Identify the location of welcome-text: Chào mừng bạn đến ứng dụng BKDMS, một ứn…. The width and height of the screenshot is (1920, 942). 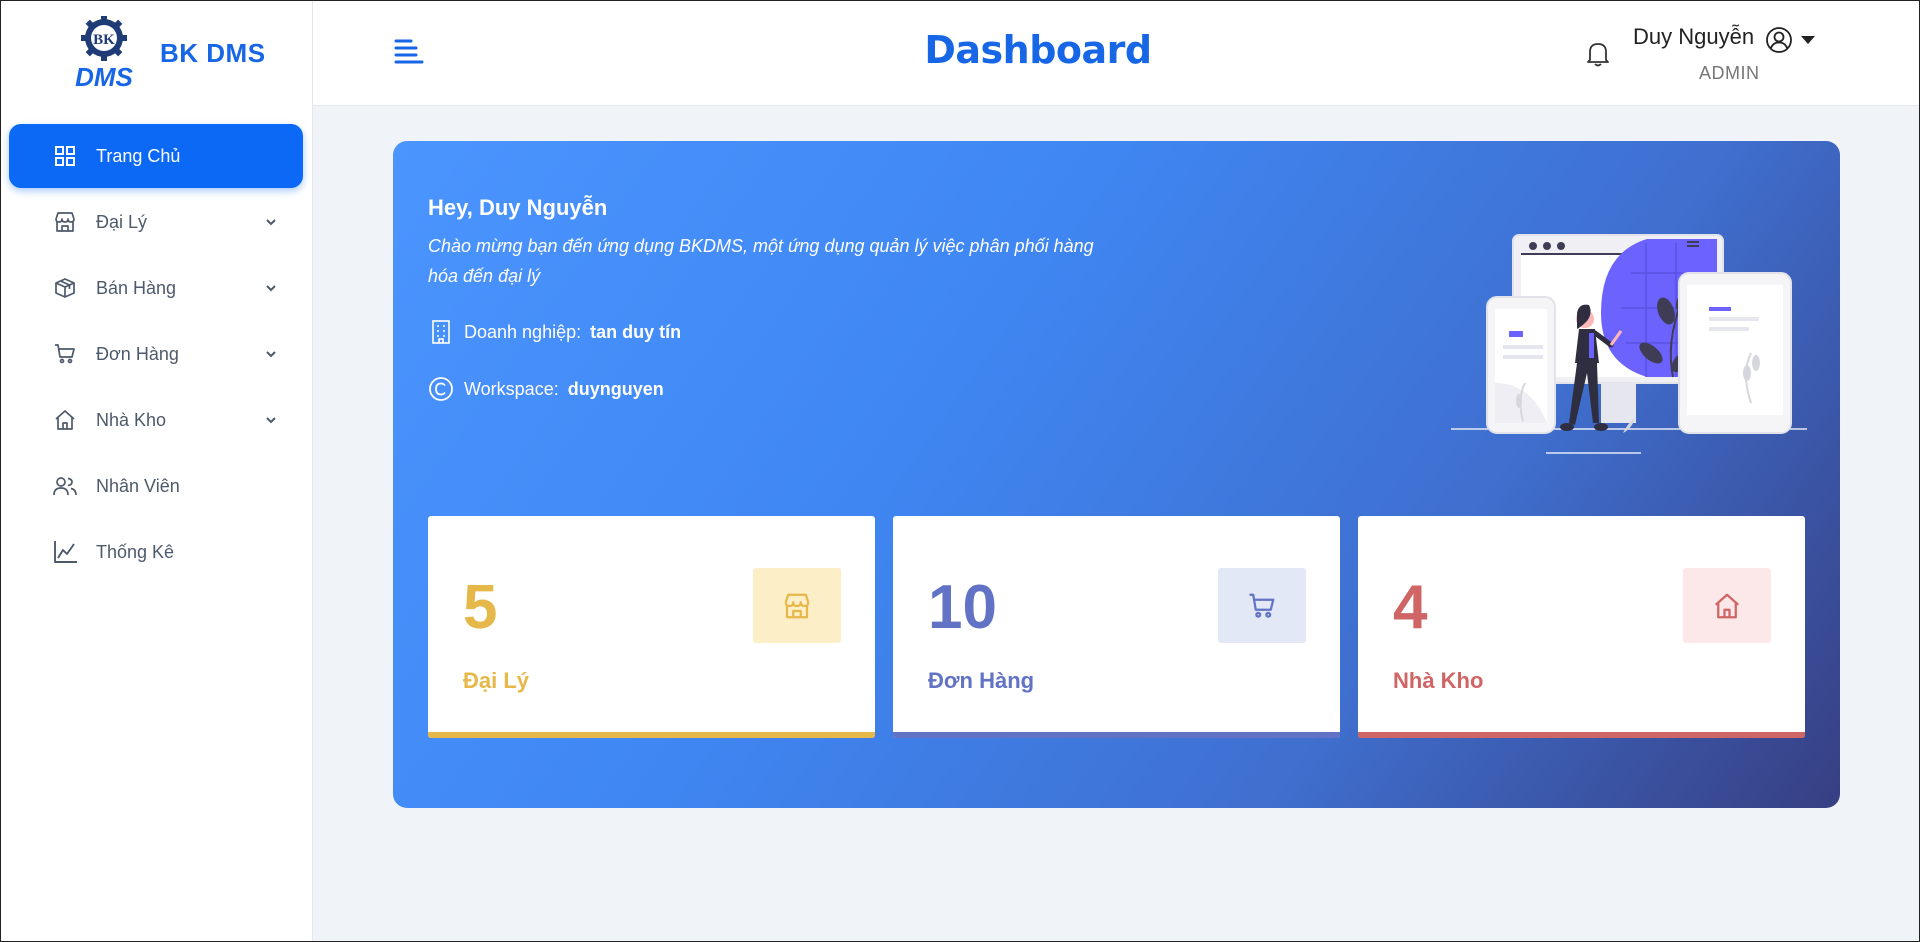
(761, 261).